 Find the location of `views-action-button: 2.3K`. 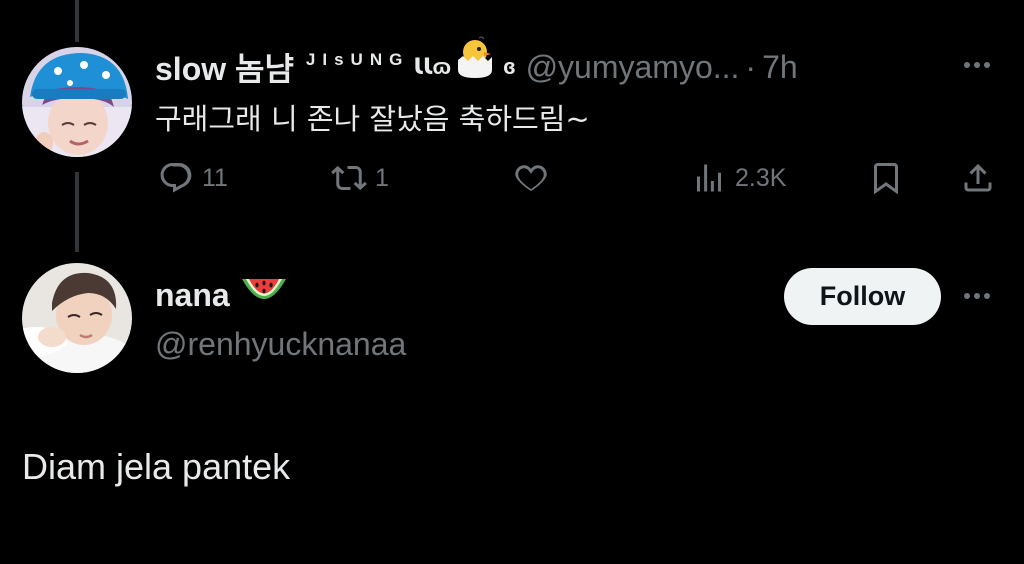

views-action-button: 2.3K is located at coordinates (738, 178).